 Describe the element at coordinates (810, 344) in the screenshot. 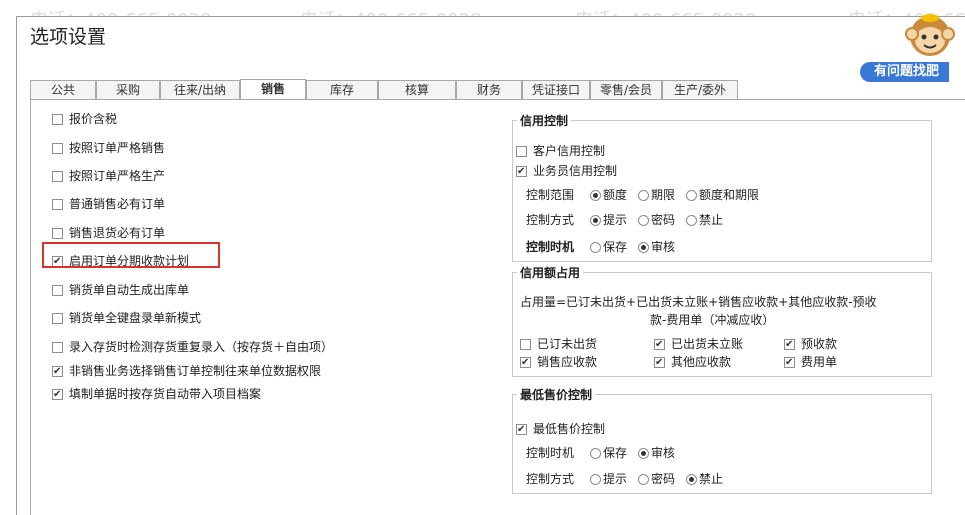

I see `occupy-advance-receipt: 预收款` at that location.